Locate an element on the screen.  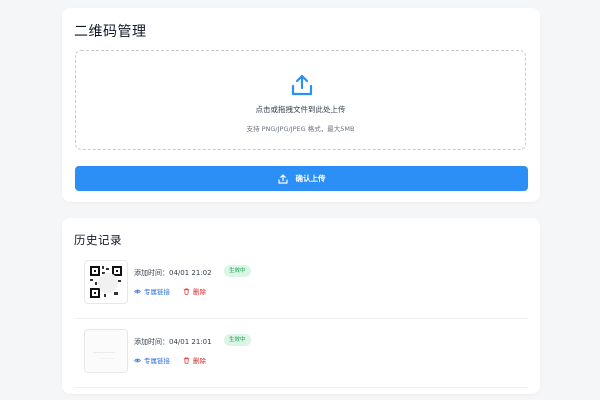
history-row: 添加时间：04/01 21:01 生效中 专属链接 删除 is located at coordinates (301, 353).